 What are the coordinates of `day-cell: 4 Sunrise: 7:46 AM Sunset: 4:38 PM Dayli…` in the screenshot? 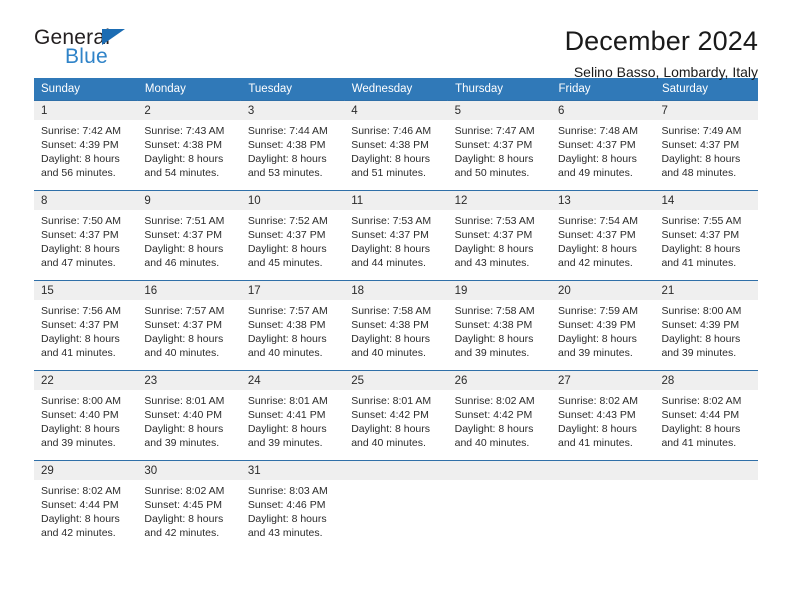 It's located at (396, 145).